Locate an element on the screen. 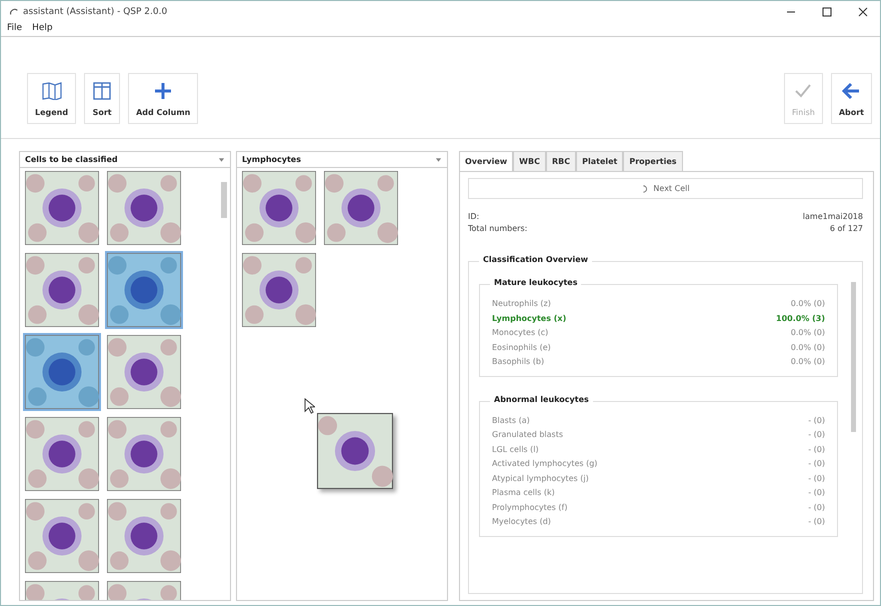  info-label: ID: is located at coordinates (474, 217).